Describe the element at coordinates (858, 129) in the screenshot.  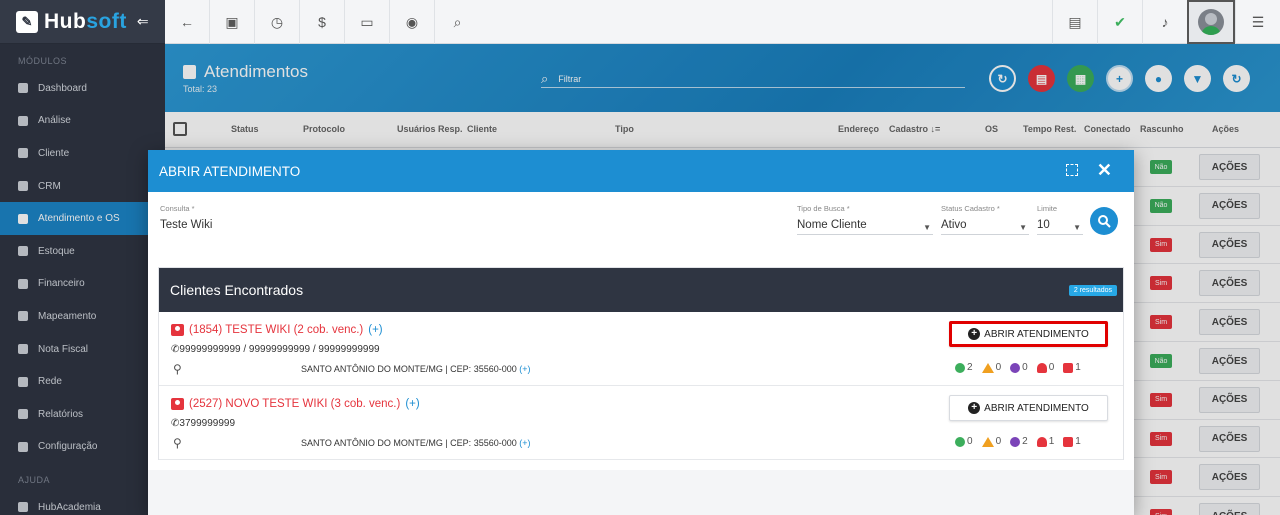
I see `column-header: Endereço` at that location.